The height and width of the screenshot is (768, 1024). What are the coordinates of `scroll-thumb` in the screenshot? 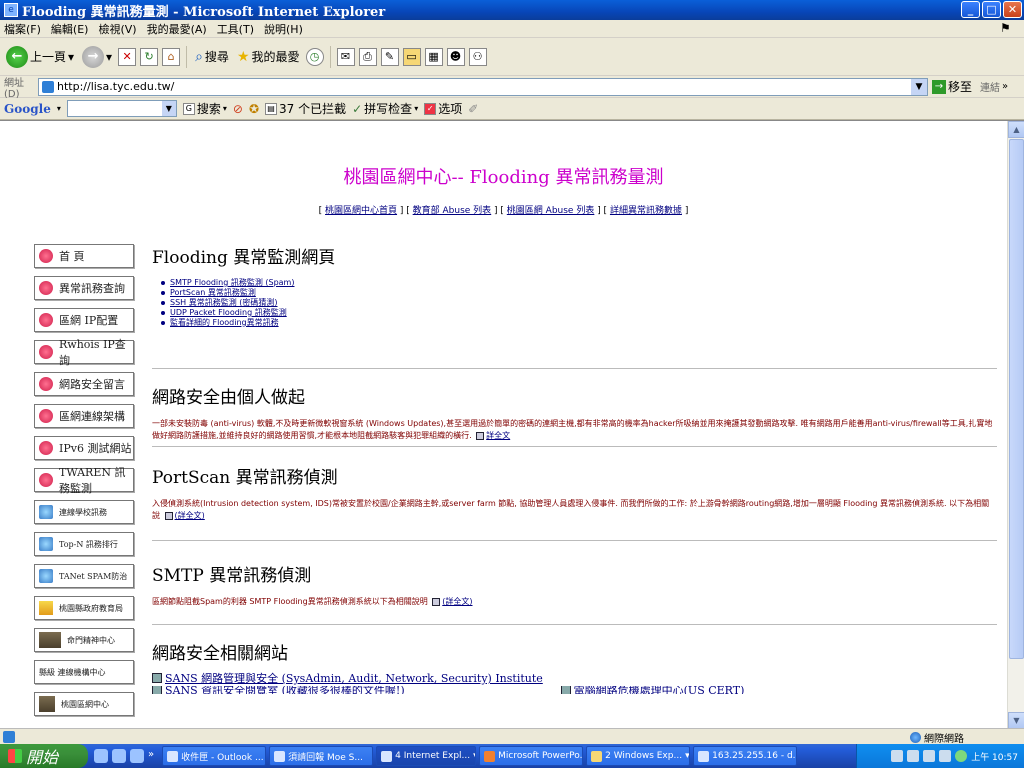 It's located at (1016, 399).